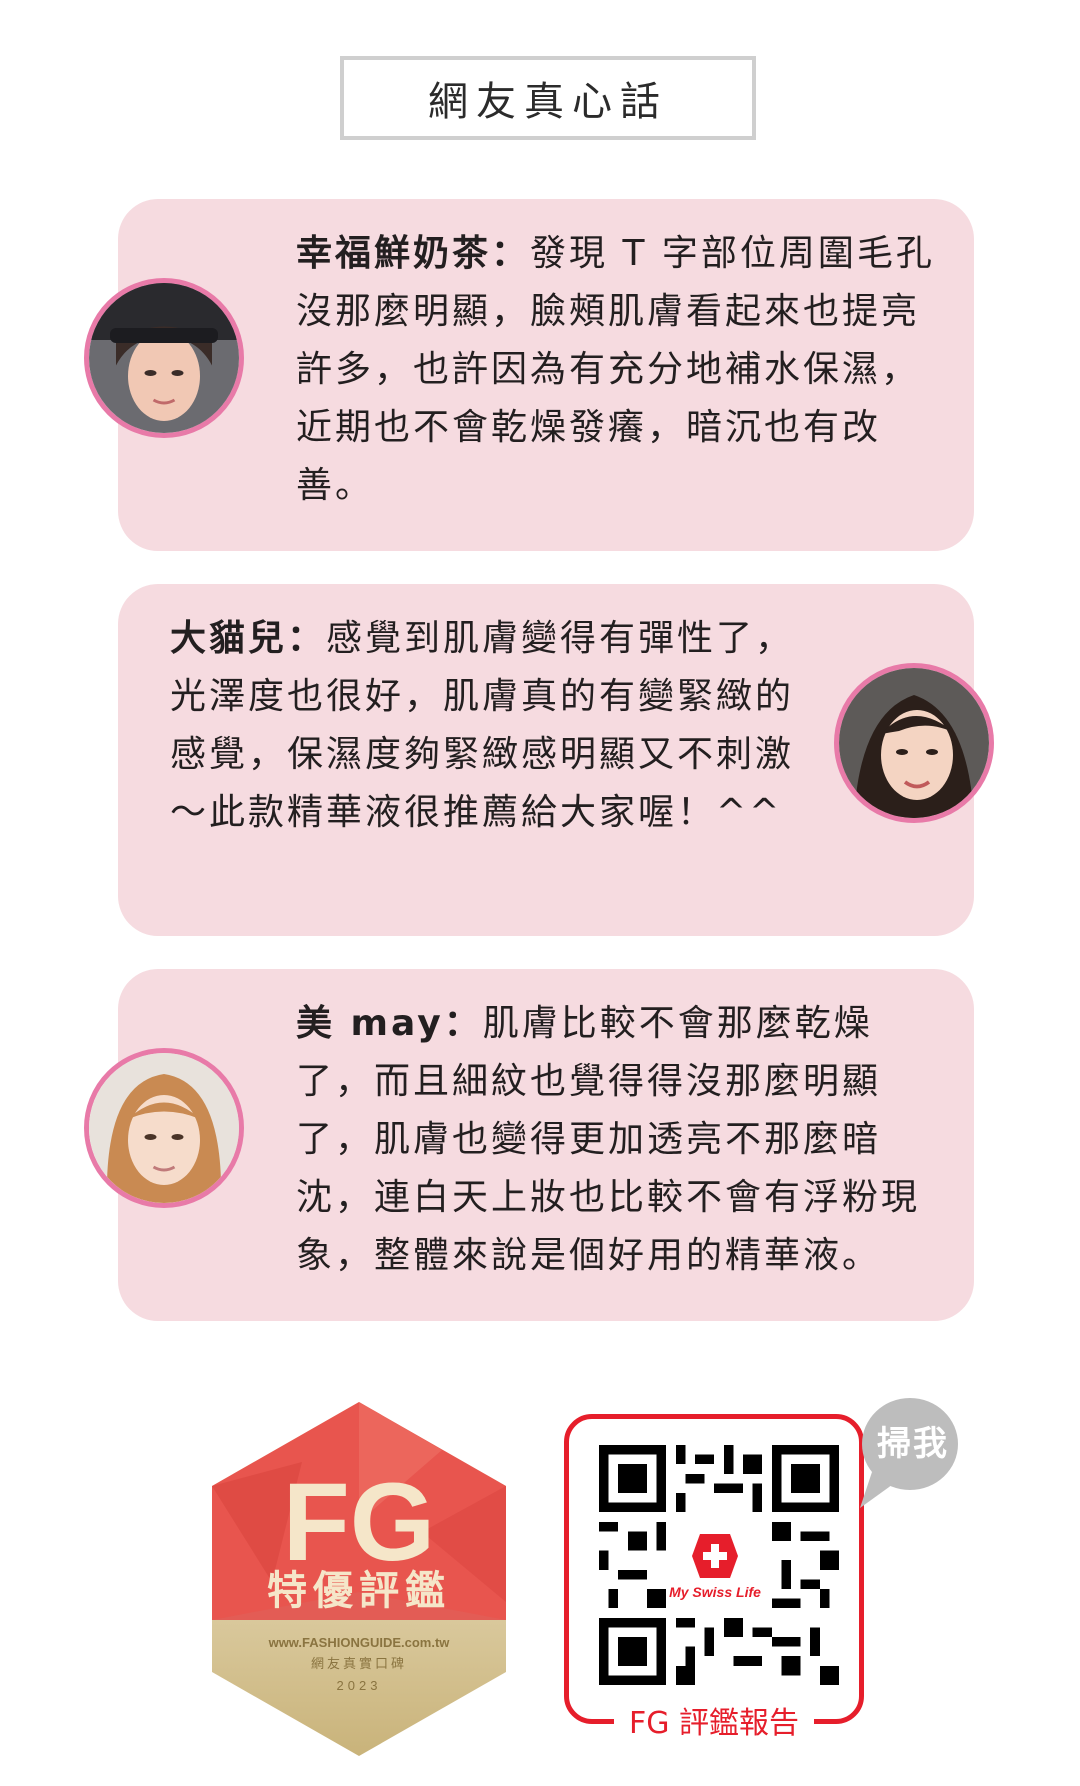 The image size is (1080, 1786). Describe the element at coordinates (548, 102) in the screenshot. I see `section-title: 網友真心話` at that location.